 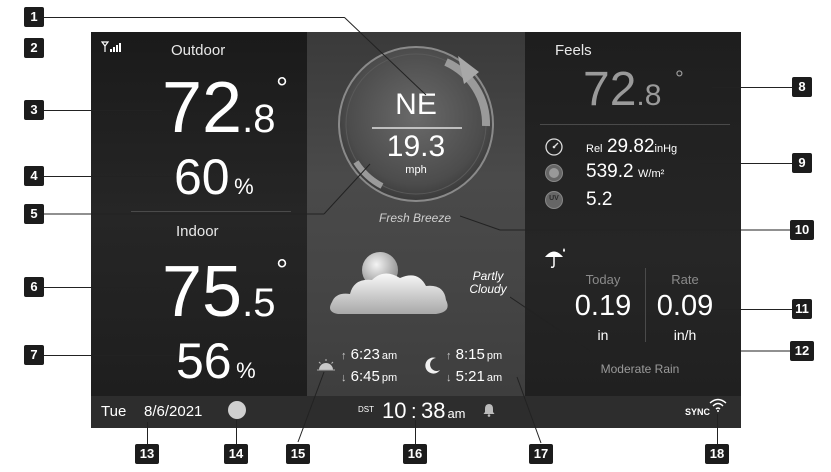 What do you see at coordinates (34, 17) in the screenshot?
I see `callout-1: 1` at bounding box center [34, 17].